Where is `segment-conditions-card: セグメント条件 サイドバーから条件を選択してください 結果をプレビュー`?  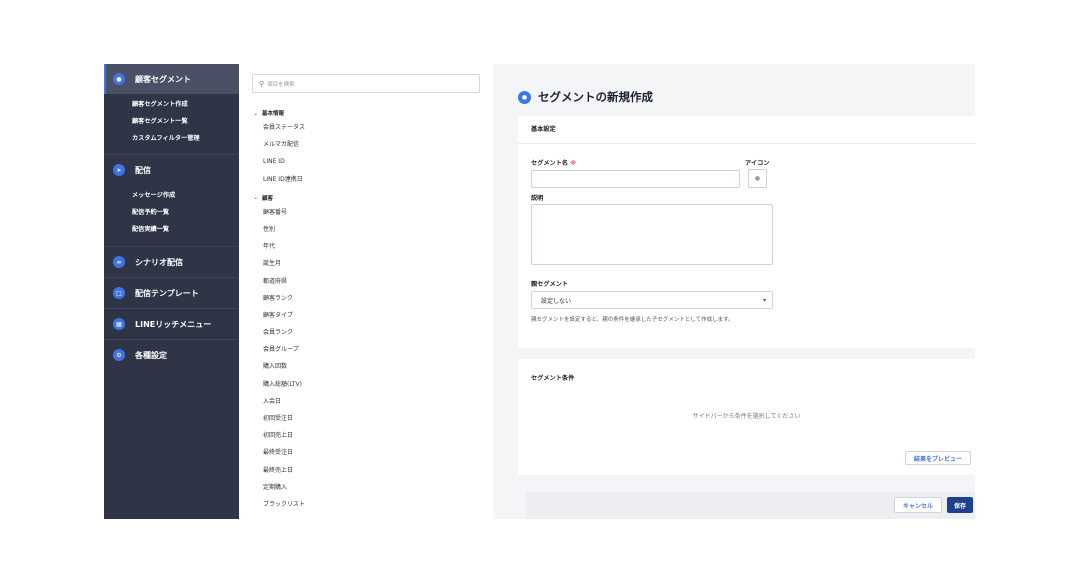 segment-conditions-card: セグメント条件 サイドバーから条件を選択してください 結果をプレビュー is located at coordinates (746, 417).